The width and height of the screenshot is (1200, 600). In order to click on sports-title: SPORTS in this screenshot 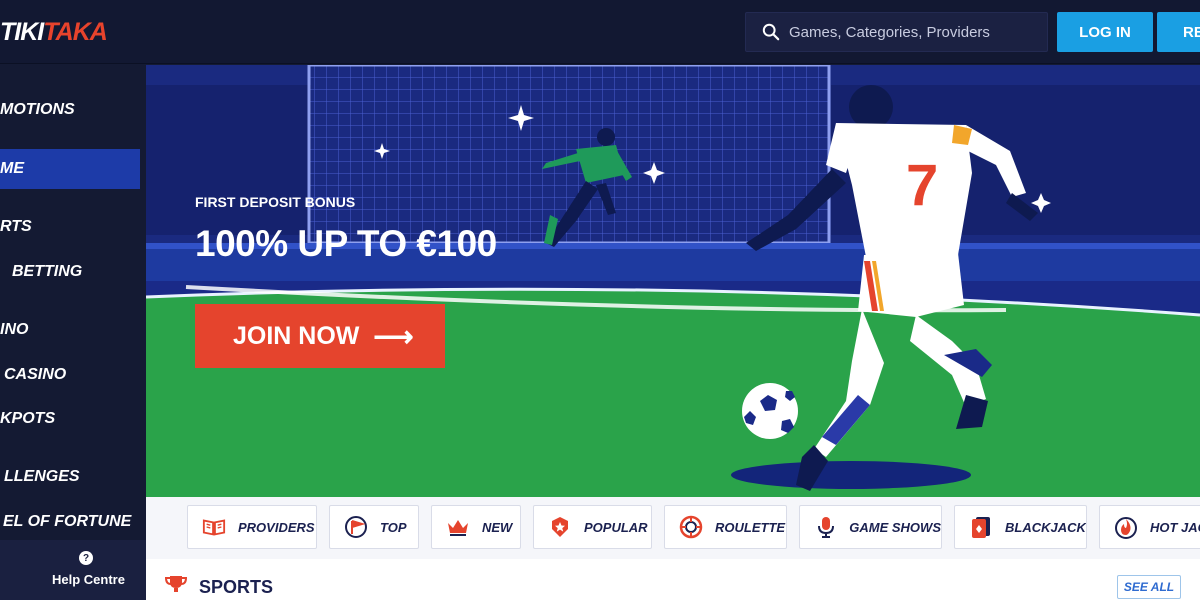, I will do `click(236, 587)`.